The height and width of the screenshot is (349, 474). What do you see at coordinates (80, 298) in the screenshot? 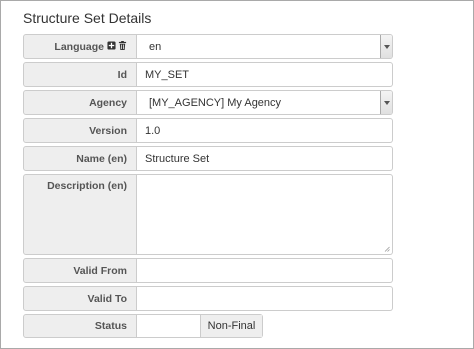
I see `valid-to-label: Valid To` at bounding box center [80, 298].